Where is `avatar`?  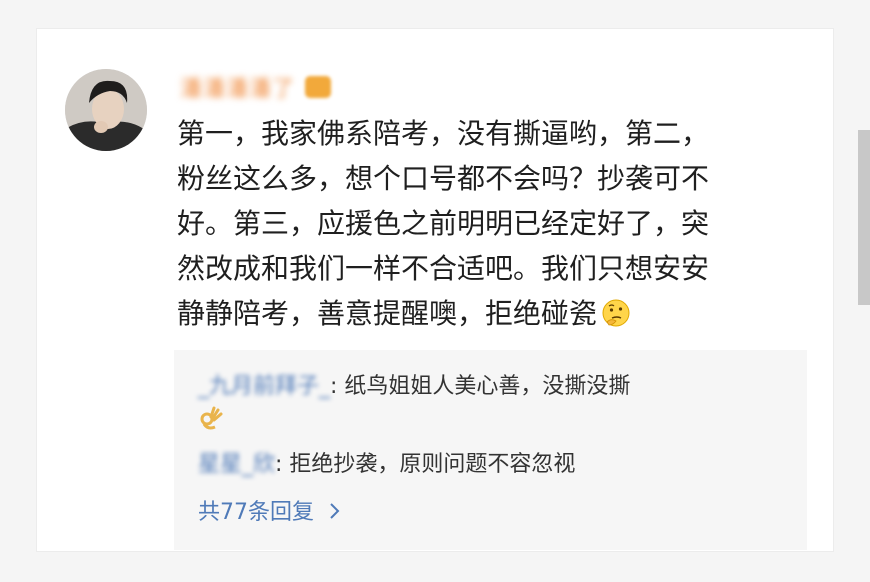 avatar is located at coordinates (106, 110).